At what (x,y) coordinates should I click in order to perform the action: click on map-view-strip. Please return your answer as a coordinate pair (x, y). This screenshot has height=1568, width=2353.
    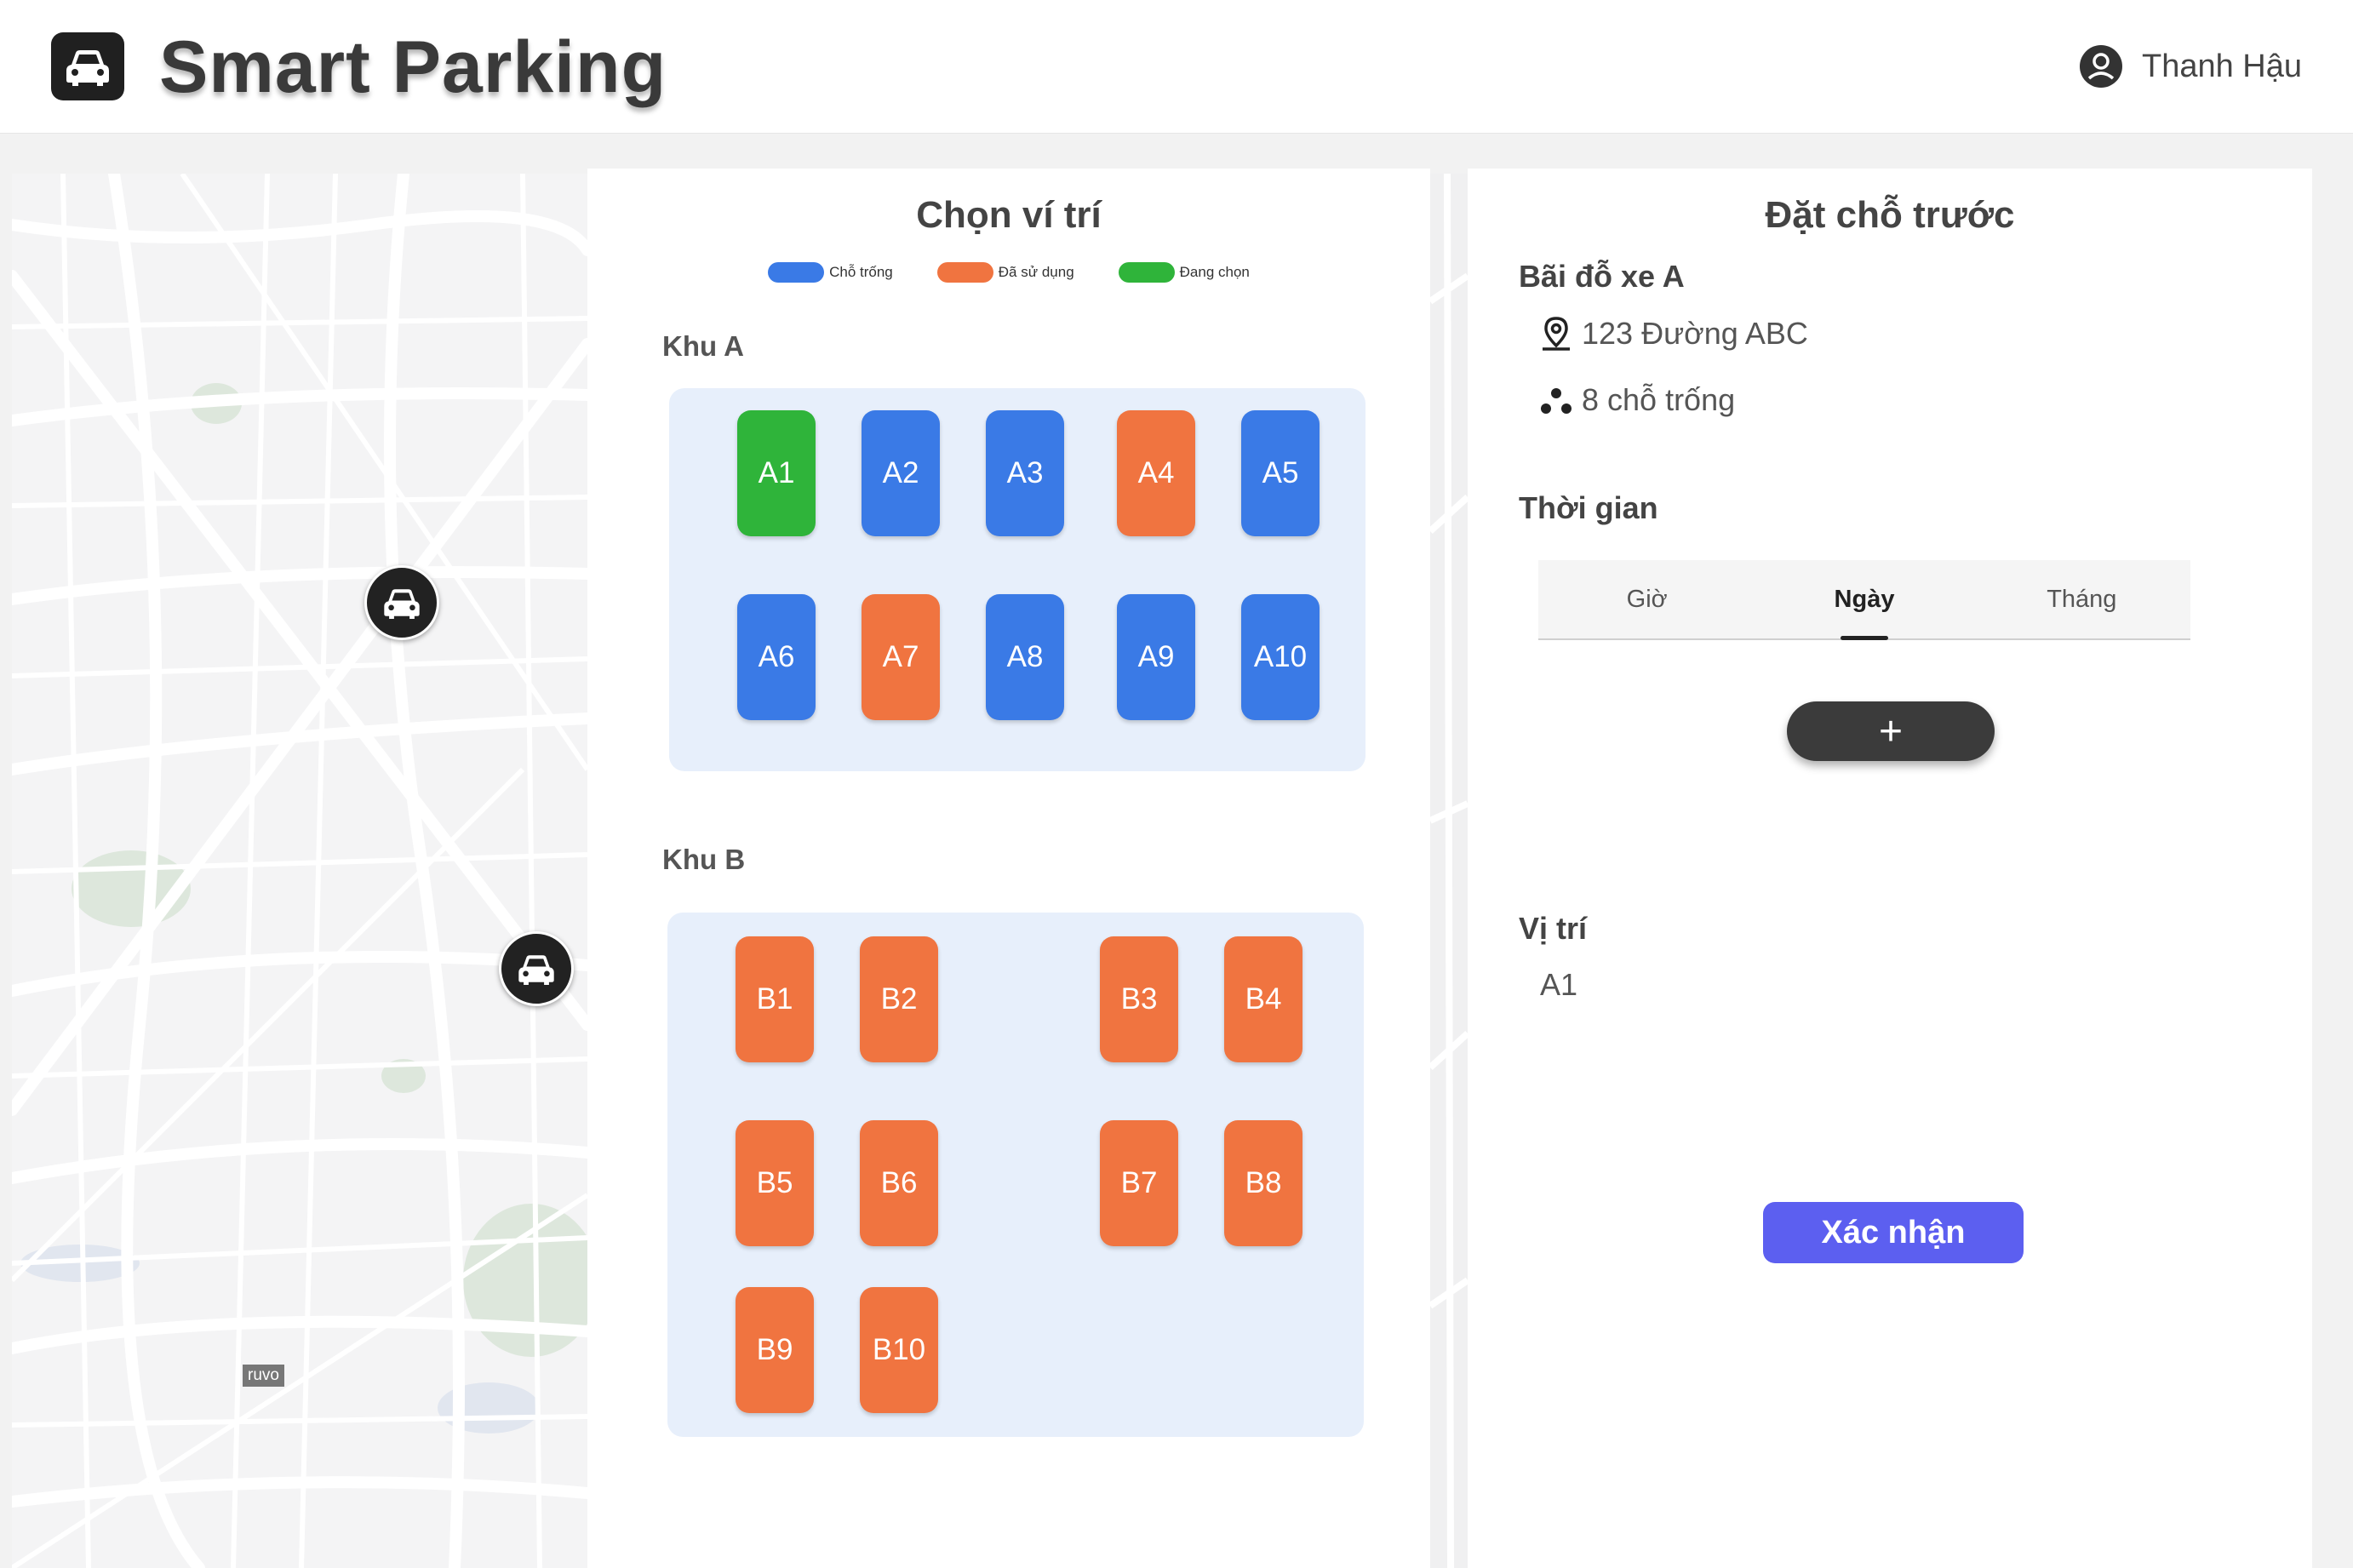
    Looking at the image, I should click on (1449, 871).